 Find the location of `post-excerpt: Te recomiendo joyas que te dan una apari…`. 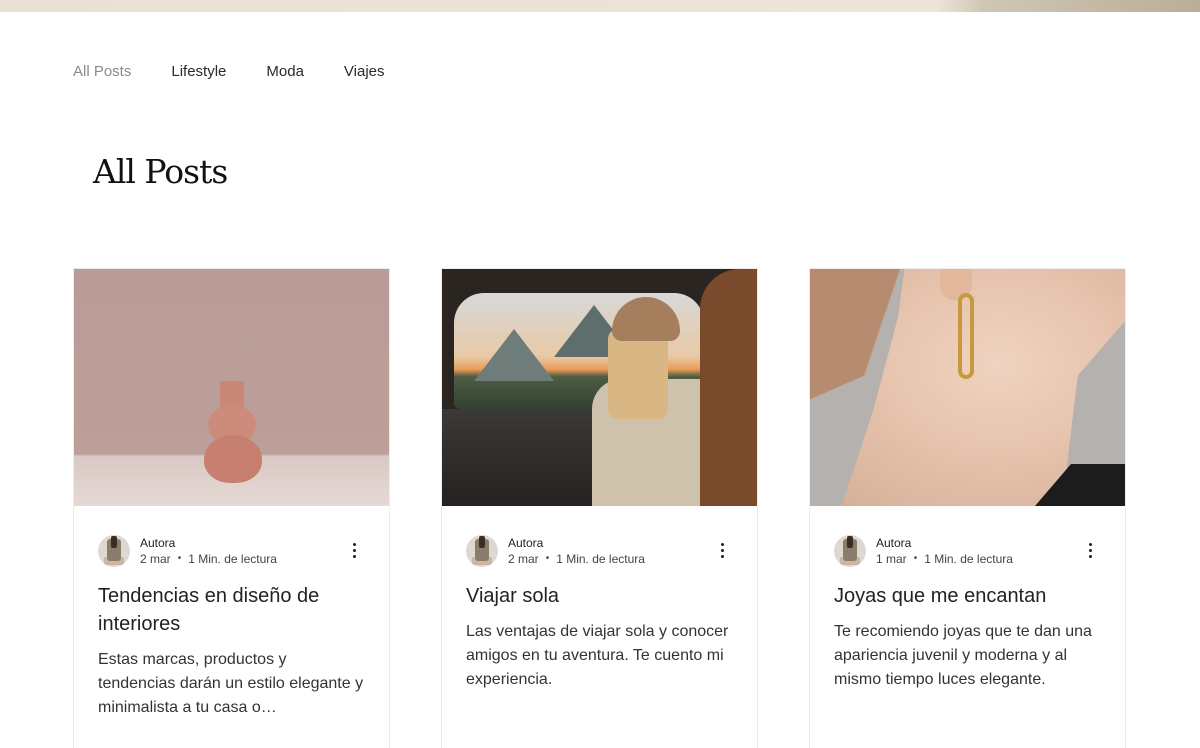

post-excerpt: Te recomiendo joyas que te dan una apari… is located at coordinates (963, 655).